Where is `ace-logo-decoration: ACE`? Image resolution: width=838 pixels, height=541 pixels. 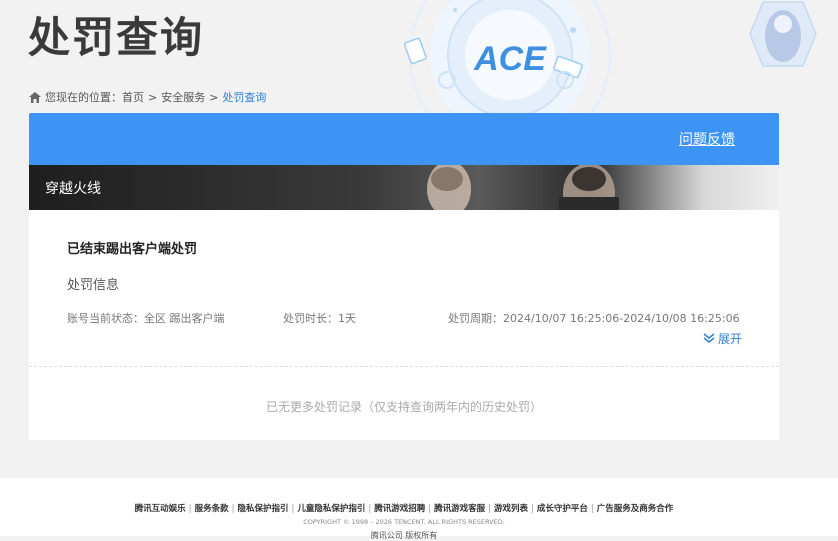
ace-logo-decoration: ACE is located at coordinates (507, 56).